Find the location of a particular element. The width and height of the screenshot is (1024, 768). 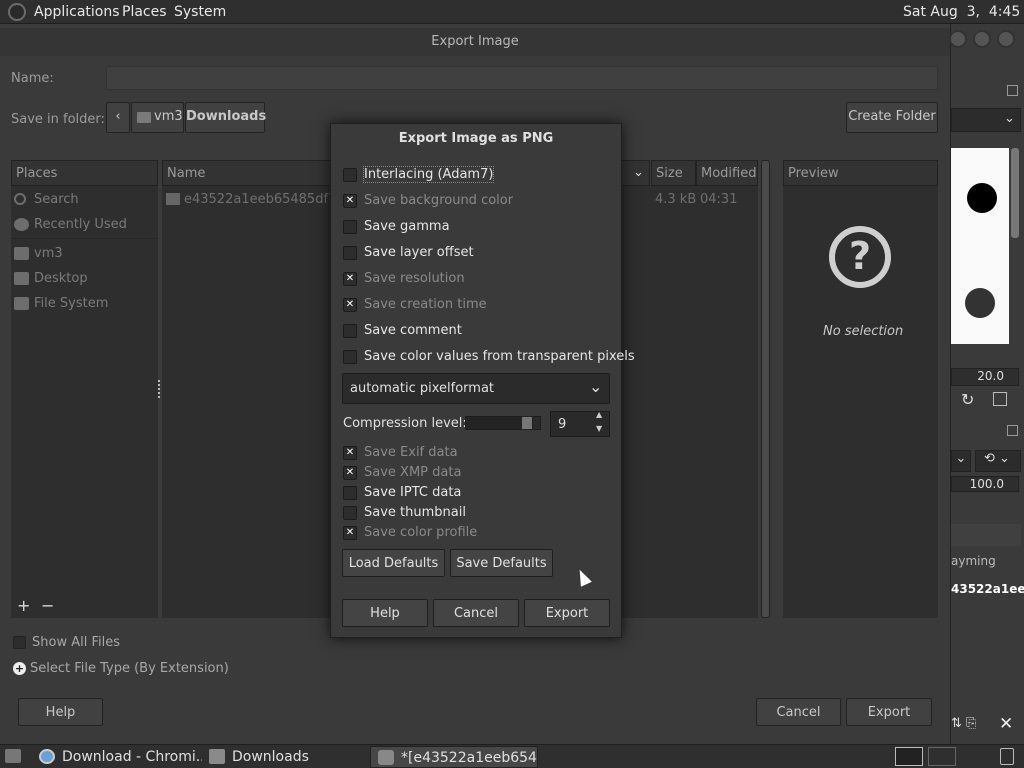

export-brush-icon is located at coordinates (1000, 399).